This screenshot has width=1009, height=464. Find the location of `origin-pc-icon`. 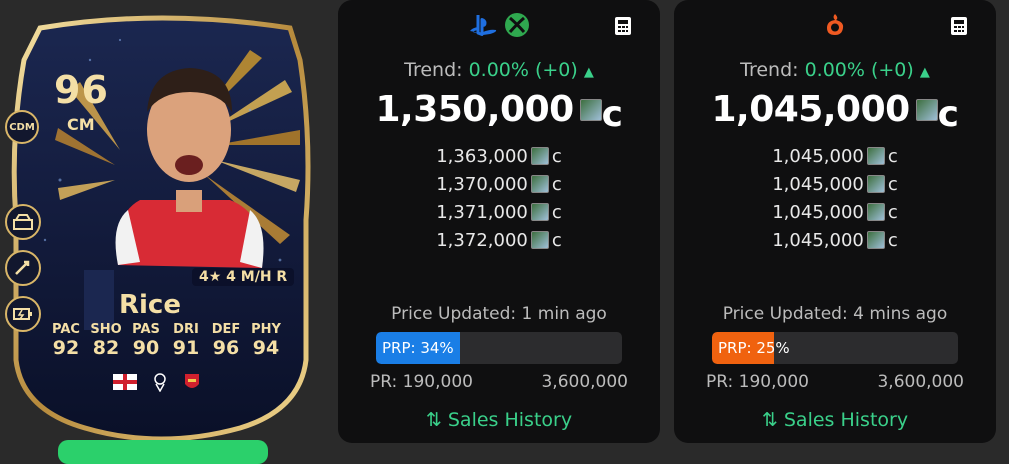

origin-pc-icon is located at coordinates (835, 24).